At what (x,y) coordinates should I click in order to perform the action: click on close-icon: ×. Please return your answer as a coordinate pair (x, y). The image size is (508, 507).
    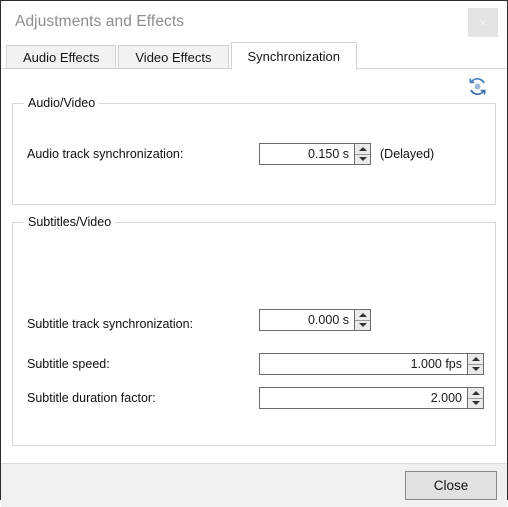
    Looking at the image, I should click on (483, 22).